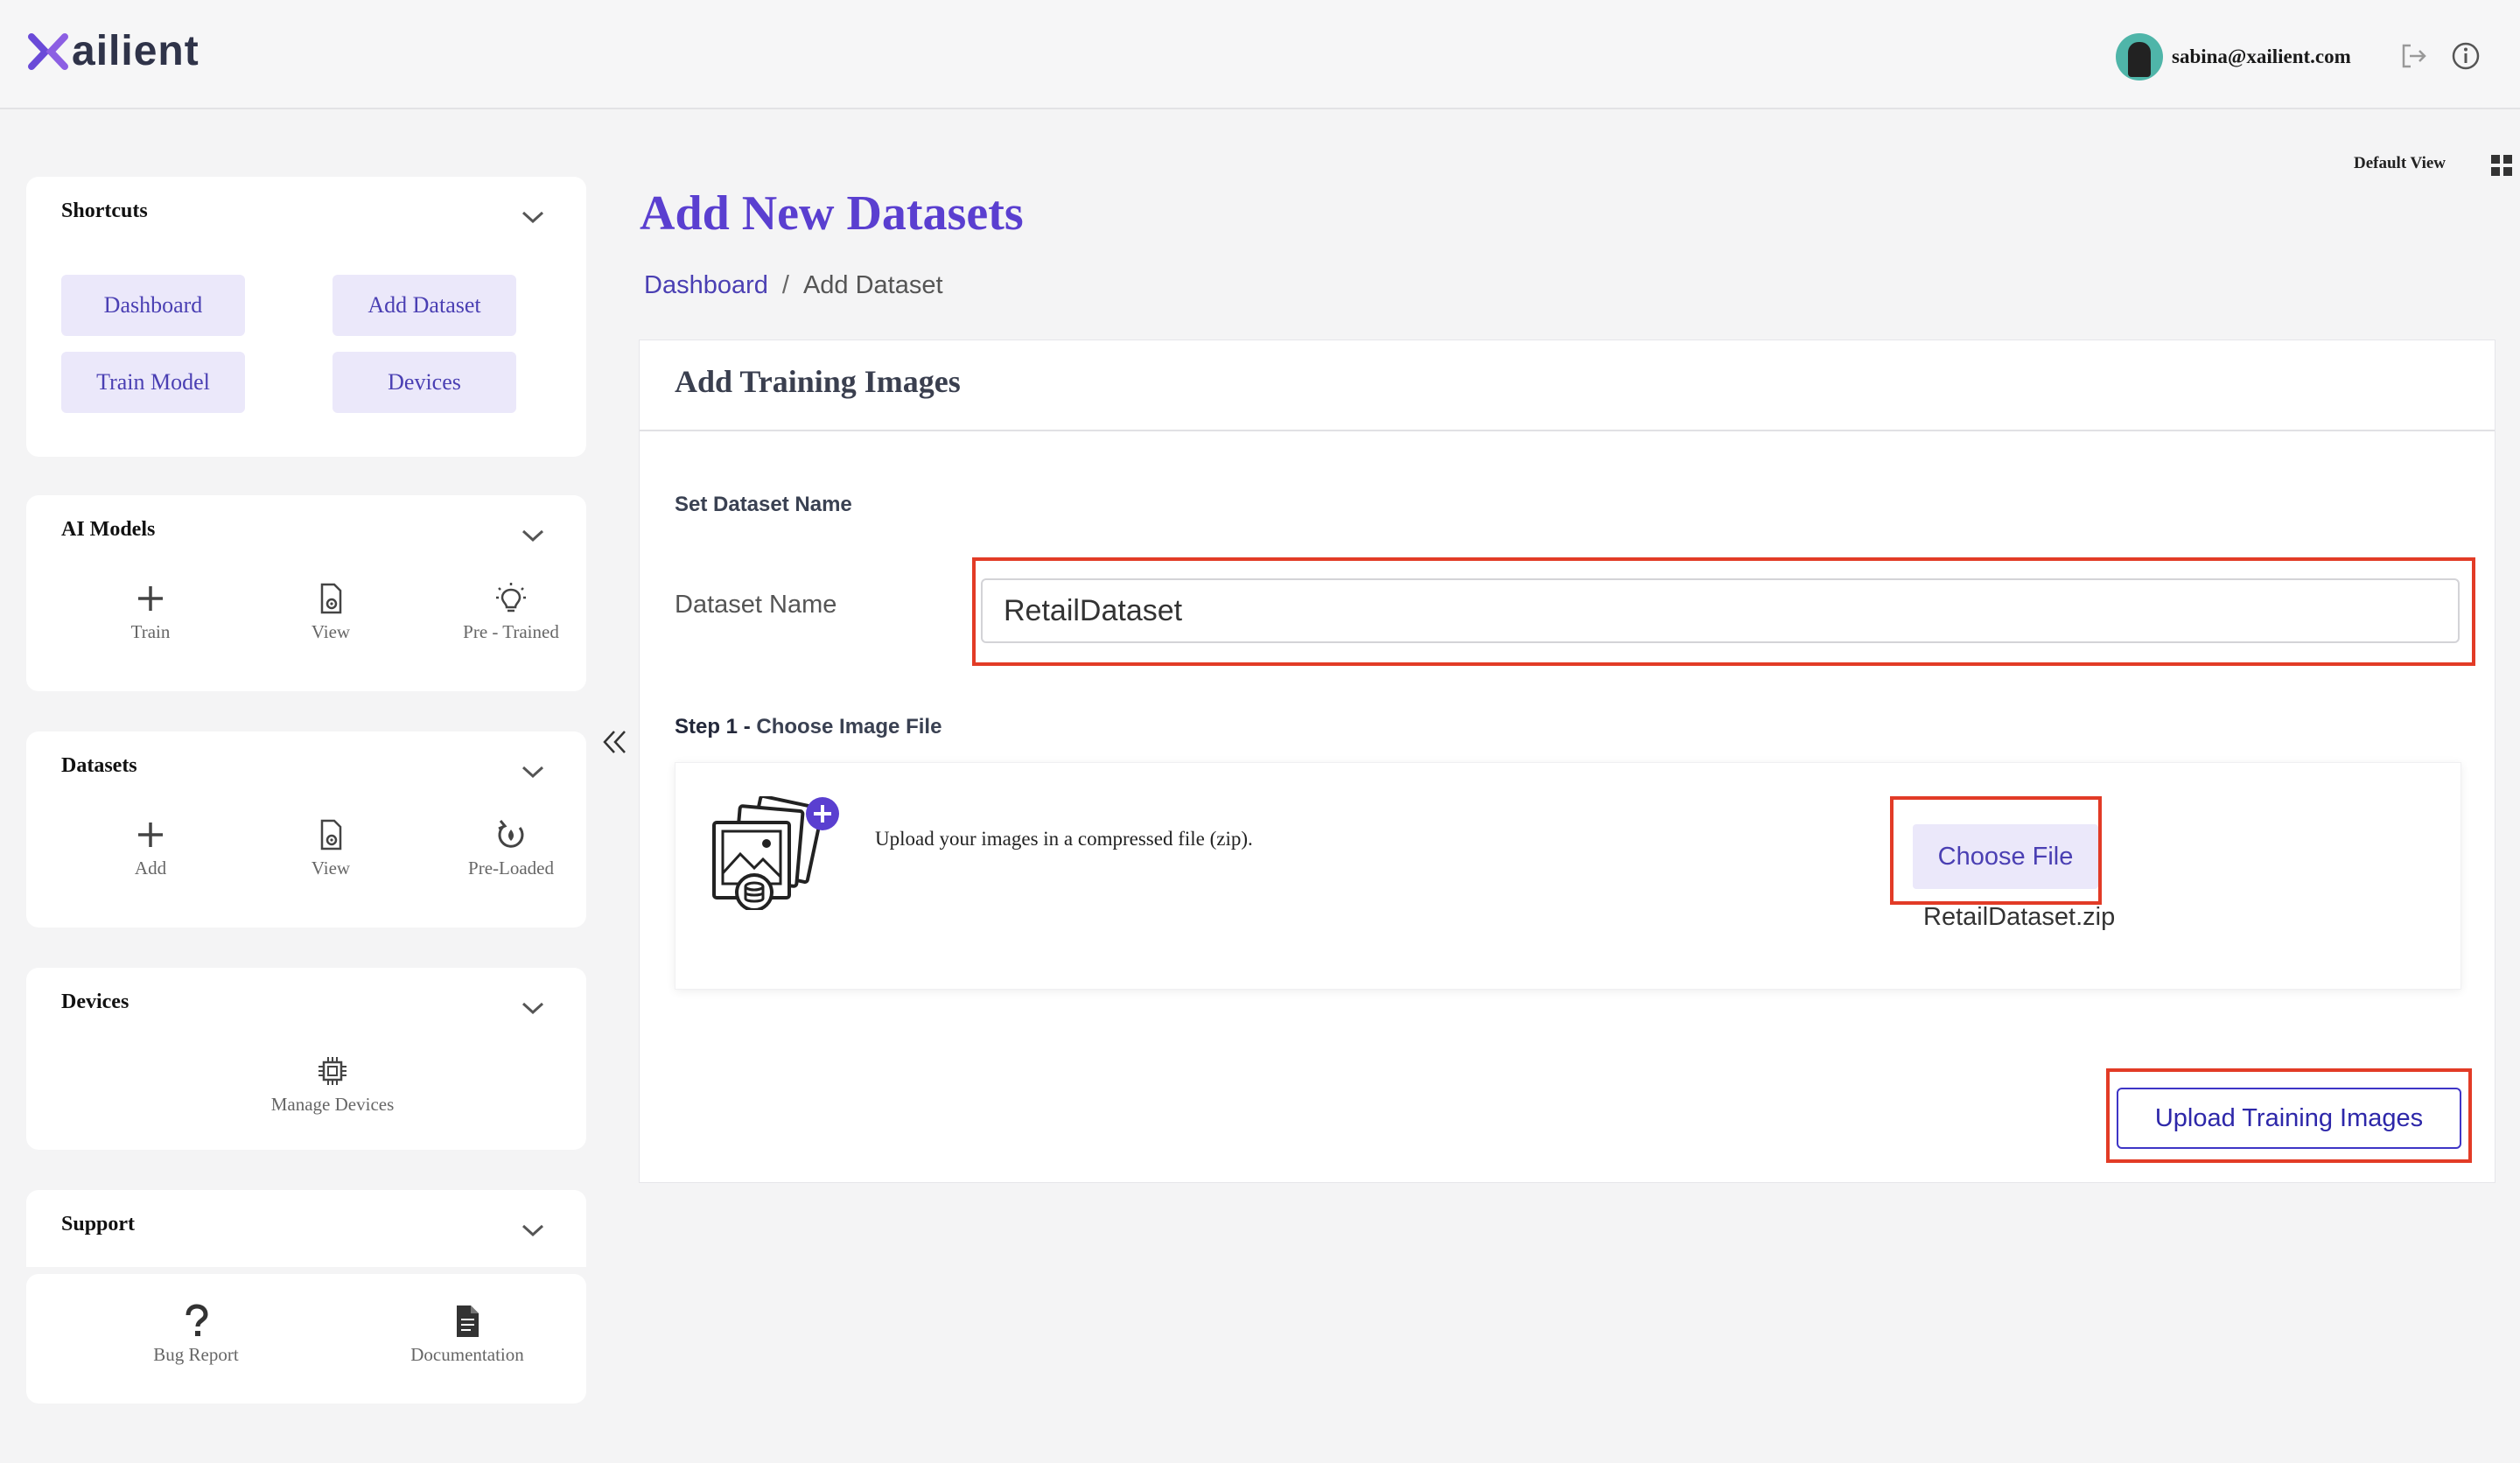  I want to click on breadcrumb-dashboard-link: Dashboard, so click(706, 285).